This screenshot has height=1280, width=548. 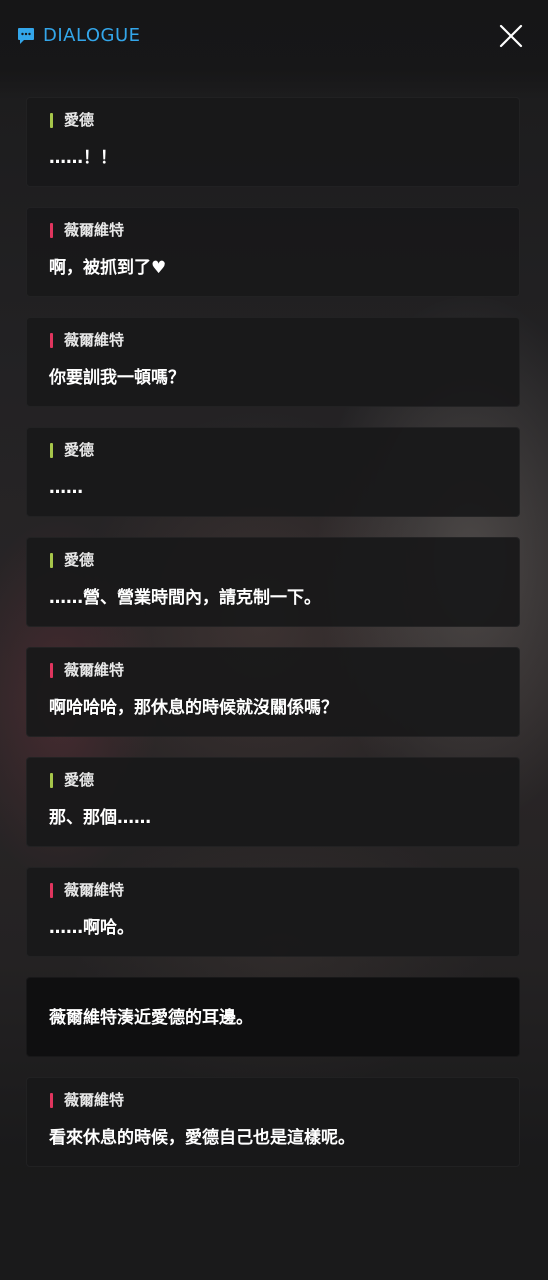 I want to click on dialogue-text: 你要訓我一頓嗎？, so click(x=117, y=378).